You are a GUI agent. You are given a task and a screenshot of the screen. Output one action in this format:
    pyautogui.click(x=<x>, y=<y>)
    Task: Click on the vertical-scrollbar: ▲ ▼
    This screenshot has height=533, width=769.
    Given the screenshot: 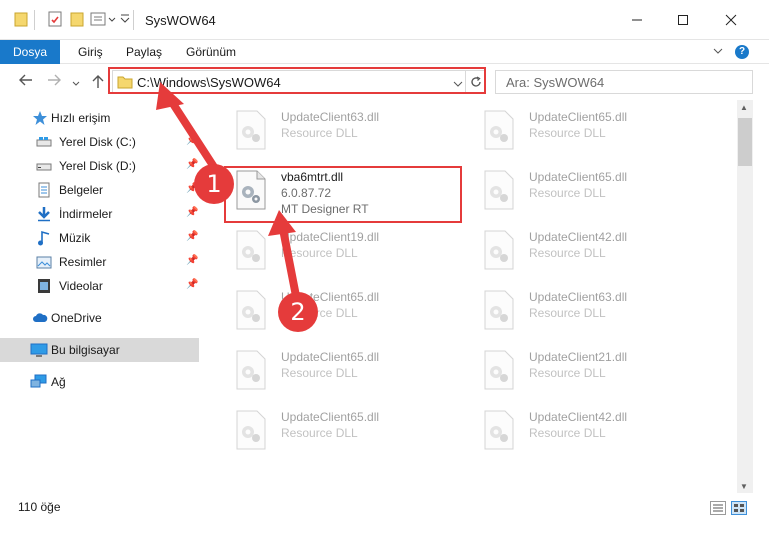 What is the action you would take?
    pyautogui.click(x=745, y=296)
    